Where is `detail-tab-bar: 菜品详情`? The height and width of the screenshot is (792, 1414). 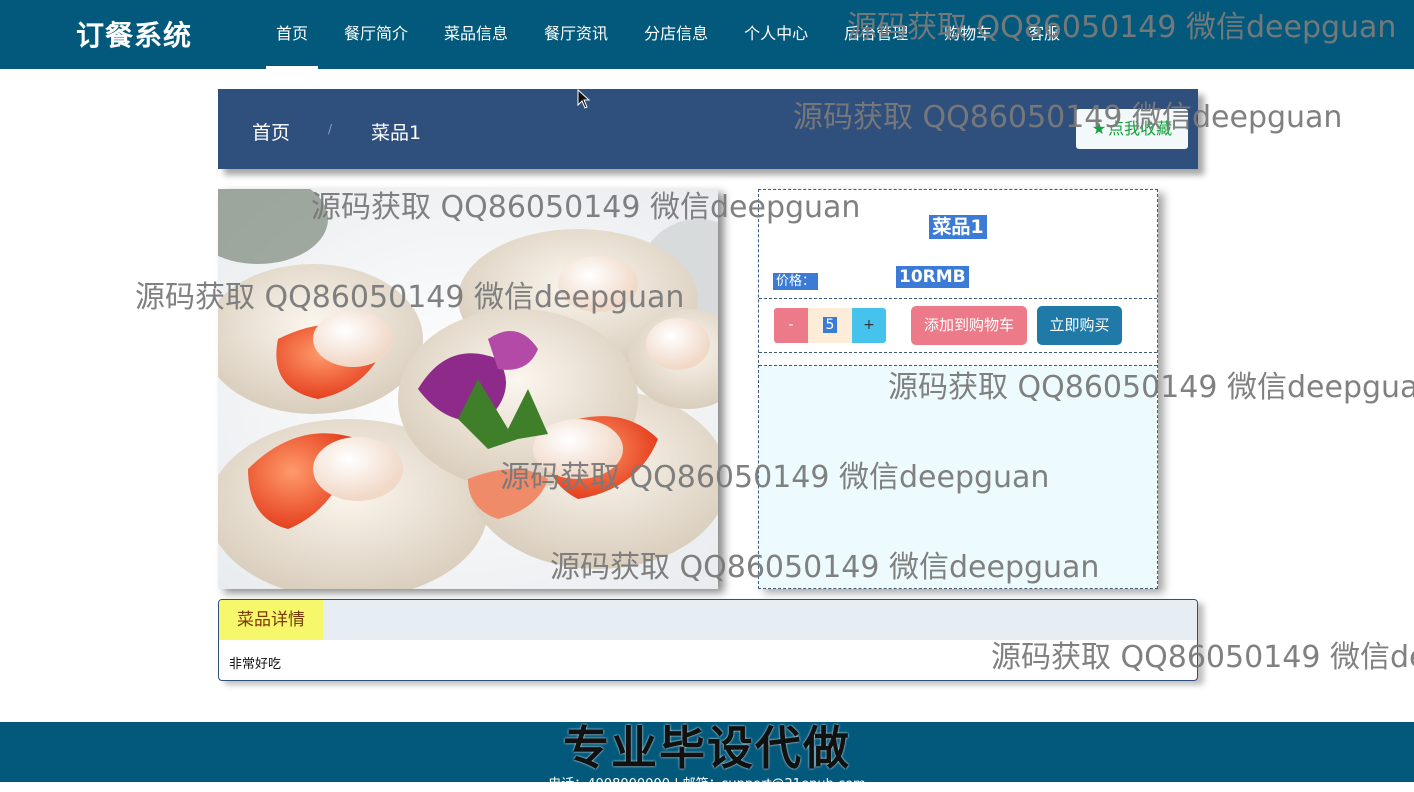 detail-tab-bar: 菜品详情 is located at coordinates (708, 620).